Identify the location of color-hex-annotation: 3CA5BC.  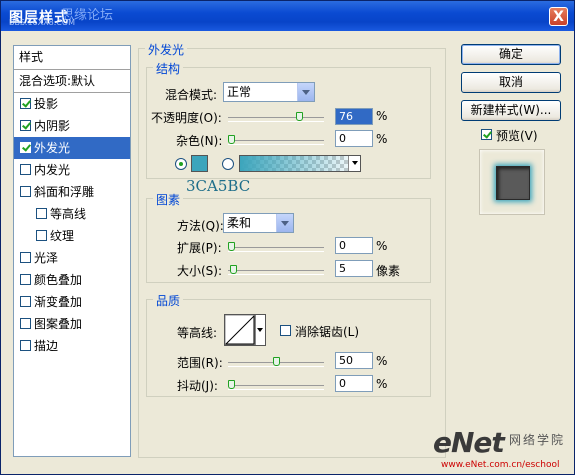
(218, 186).